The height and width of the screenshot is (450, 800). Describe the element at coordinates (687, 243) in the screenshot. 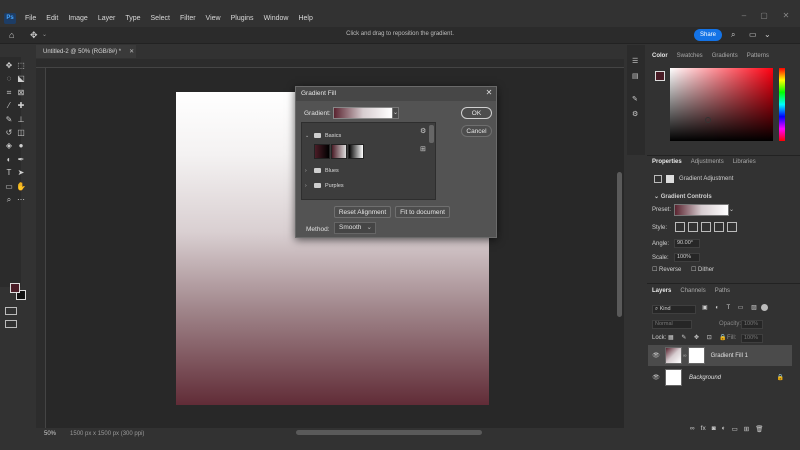

I see `angle-field: 90.00°` at that location.